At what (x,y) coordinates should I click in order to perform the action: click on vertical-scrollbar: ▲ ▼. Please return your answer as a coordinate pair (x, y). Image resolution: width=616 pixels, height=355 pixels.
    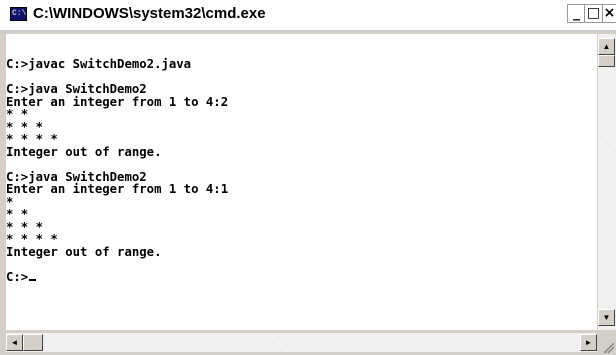
    Looking at the image, I should click on (606, 182).